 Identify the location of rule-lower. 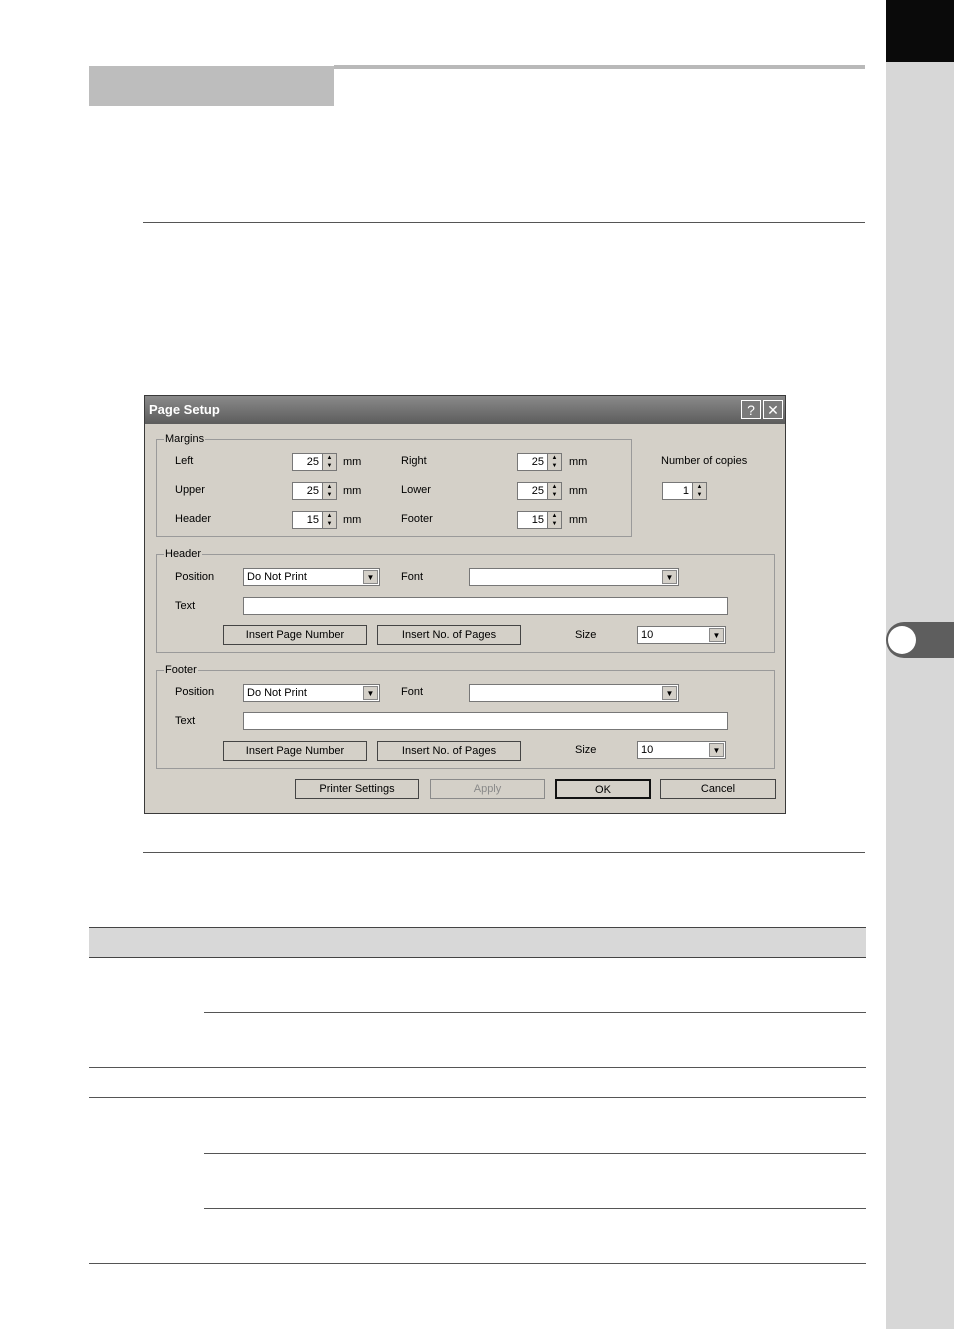
(504, 852).